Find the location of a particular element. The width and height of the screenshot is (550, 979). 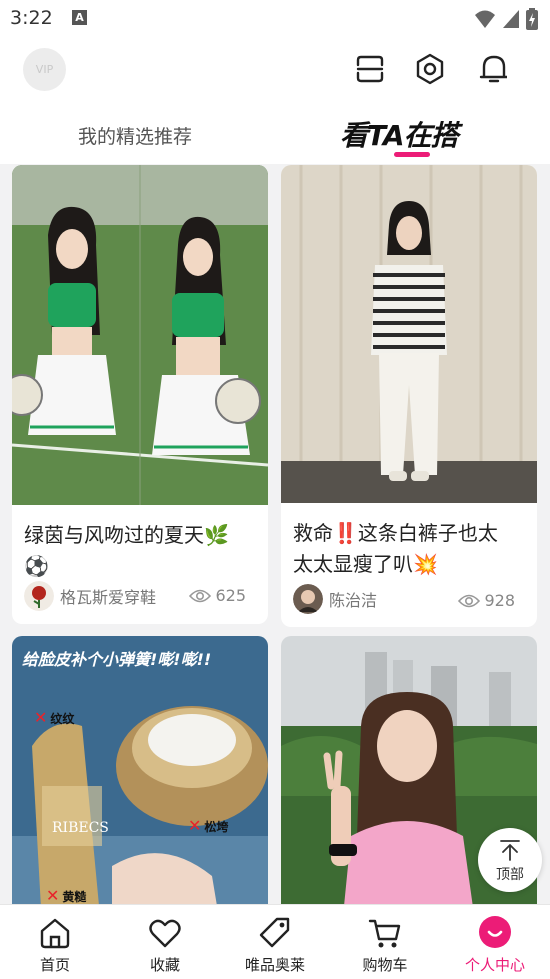

post-card: 给脸皮补个小弹簧!嘭!嘭!! ✕ 纹纹 ✕ 松垮 ✕ 黄糙 RIBECS is located at coordinates (140, 770).